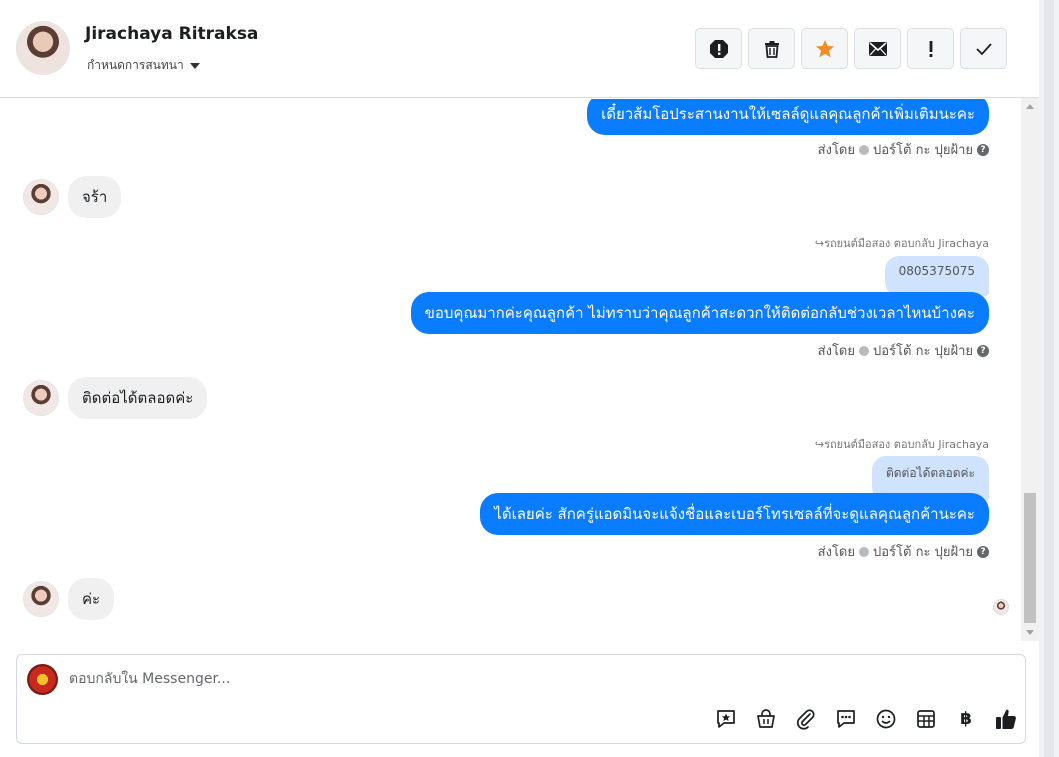 The image size is (1059, 757). What do you see at coordinates (42, 679) in the screenshot?
I see `page-avatar` at bounding box center [42, 679].